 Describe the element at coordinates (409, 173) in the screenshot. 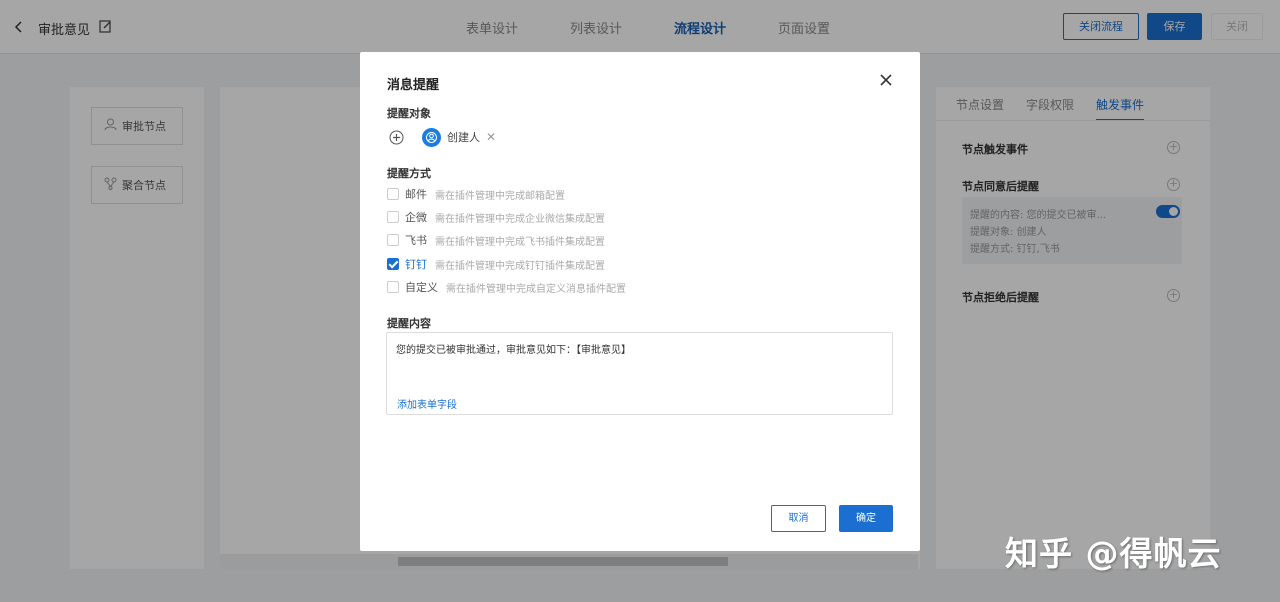

I see `methods-label: 提醒方式` at that location.